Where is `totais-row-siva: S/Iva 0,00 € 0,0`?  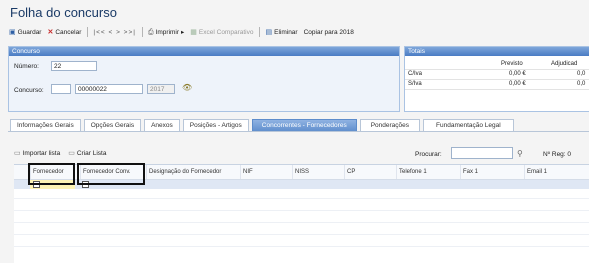
totais-row-siva: S/Iva 0,00 € 0,0 is located at coordinates (497, 85).